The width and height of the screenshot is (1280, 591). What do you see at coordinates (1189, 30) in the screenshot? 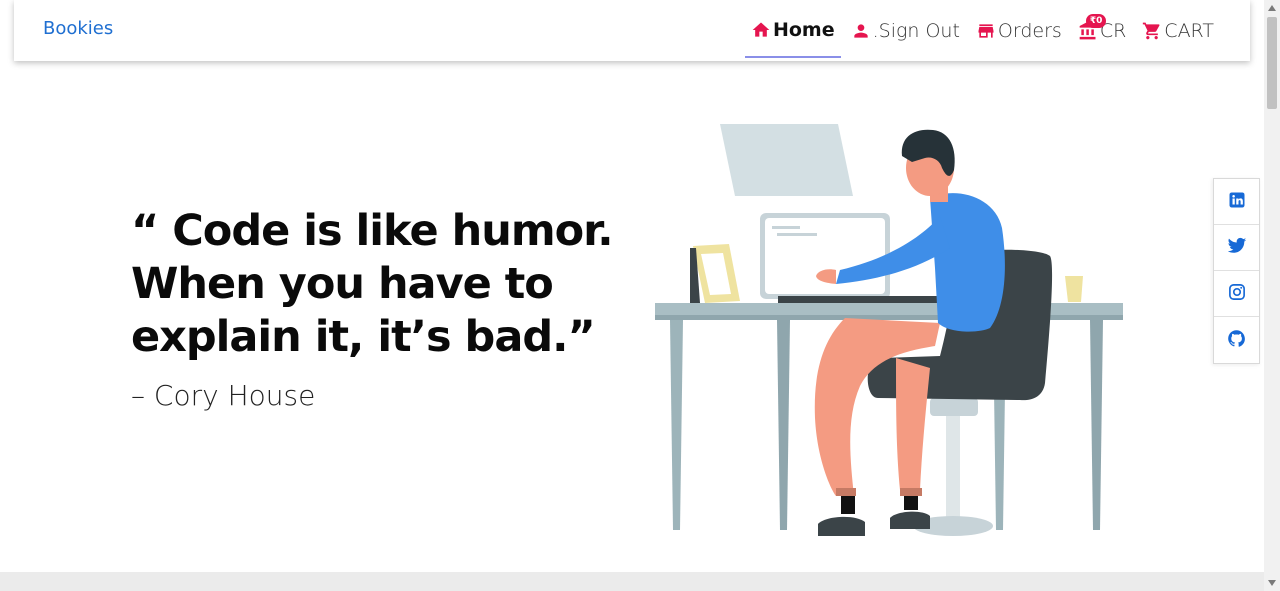
I see `nav-cart-label: CART` at bounding box center [1189, 30].